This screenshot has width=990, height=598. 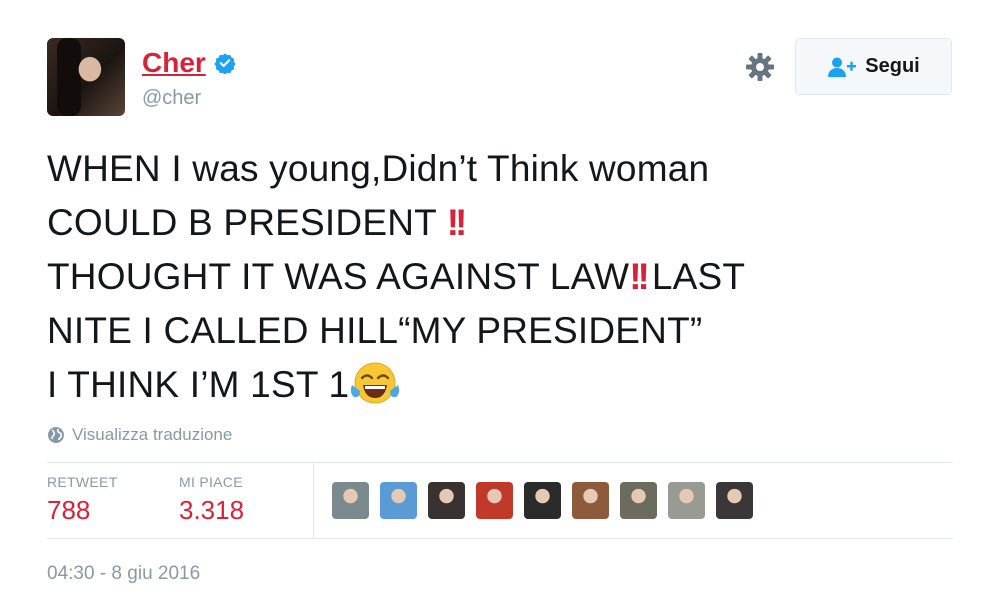 I want to click on tweet-line-1: WHEN I was young,Didn’t Think woman, so click(x=378, y=168).